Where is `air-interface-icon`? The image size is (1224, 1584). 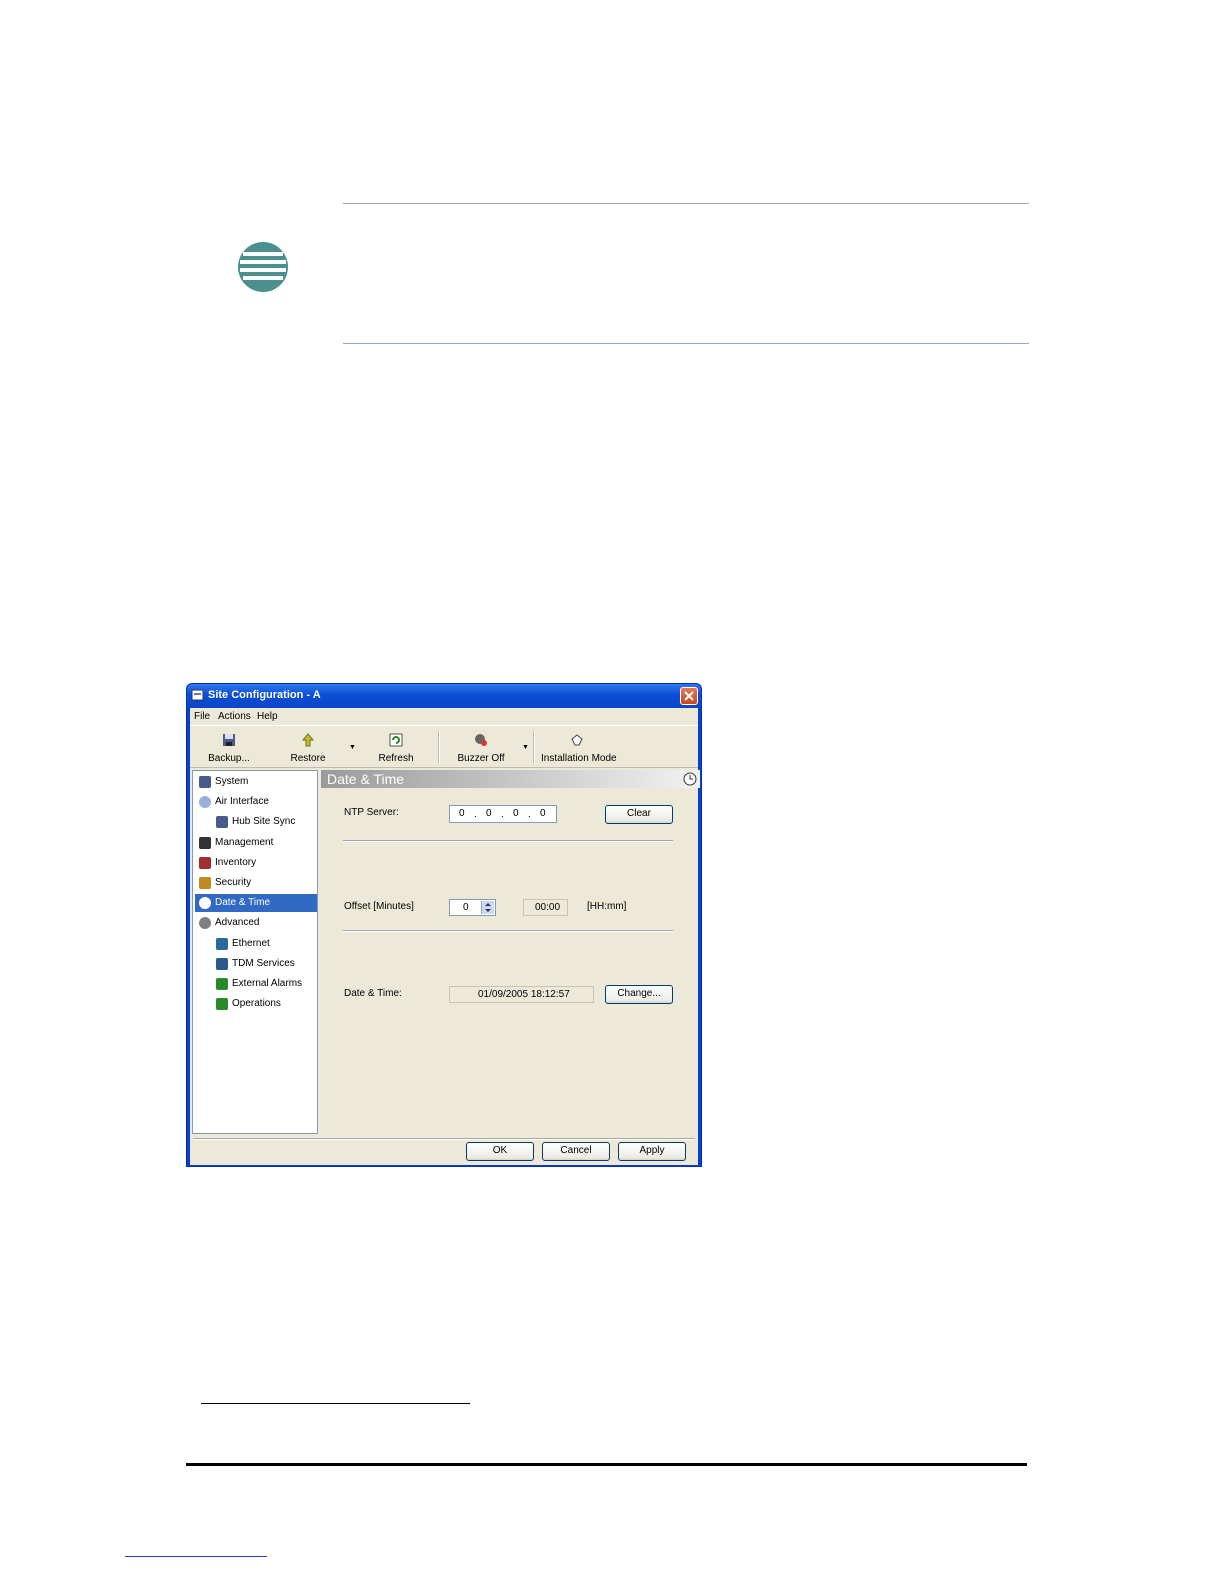 air-interface-icon is located at coordinates (205, 802).